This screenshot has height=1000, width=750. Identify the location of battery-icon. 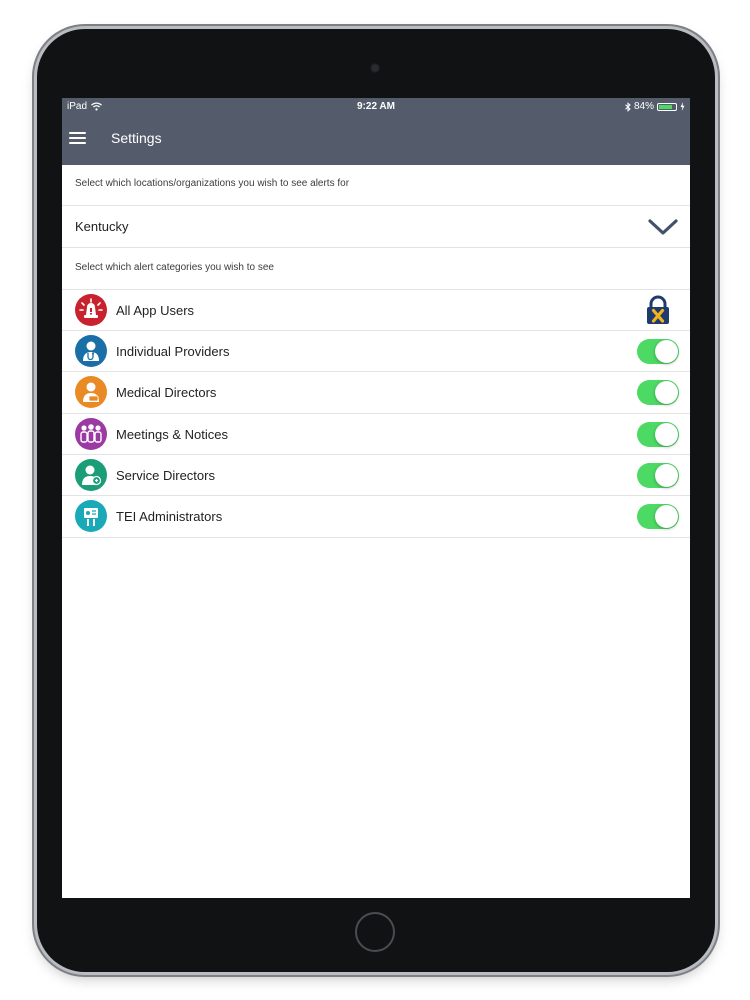
(667, 106).